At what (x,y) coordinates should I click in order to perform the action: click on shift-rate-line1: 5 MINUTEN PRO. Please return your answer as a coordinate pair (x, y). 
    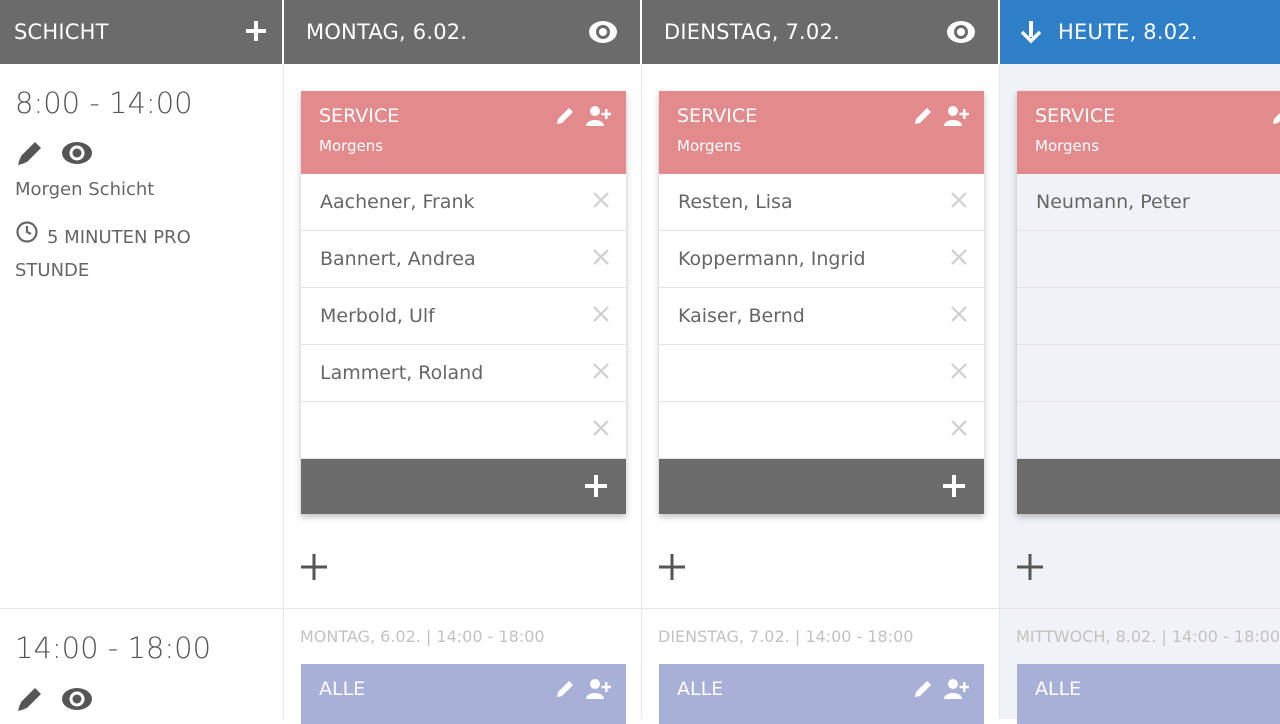
    Looking at the image, I should click on (119, 237).